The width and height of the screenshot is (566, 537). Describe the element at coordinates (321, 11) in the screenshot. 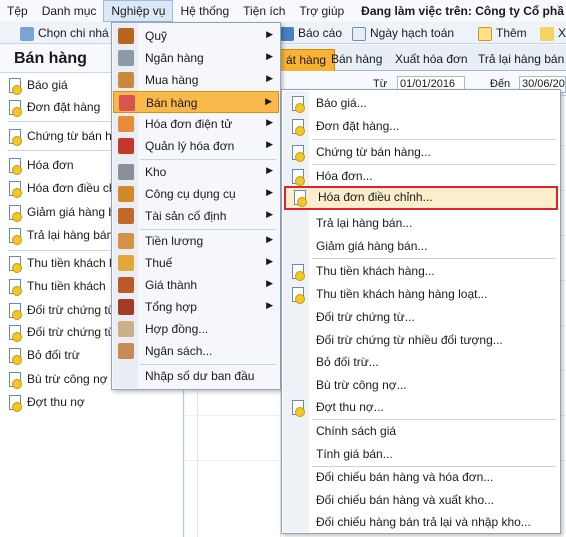

I see `menu-tro-giup: Trợ giúp` at that location.